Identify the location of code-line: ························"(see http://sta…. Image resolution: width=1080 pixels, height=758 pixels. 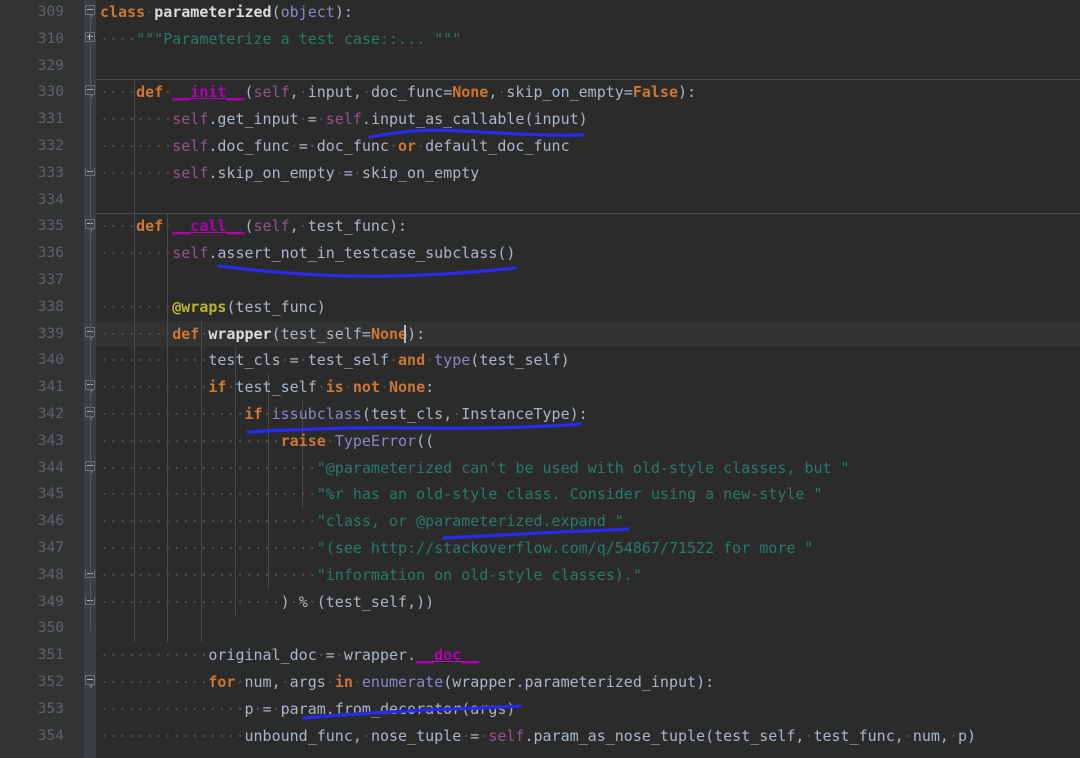
(456, 548).